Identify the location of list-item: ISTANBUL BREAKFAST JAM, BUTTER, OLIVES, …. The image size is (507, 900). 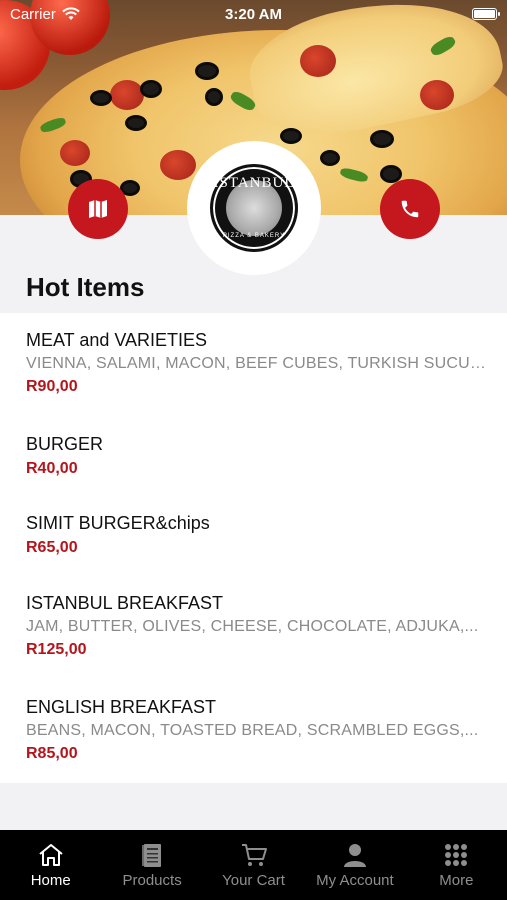
(258, 626).